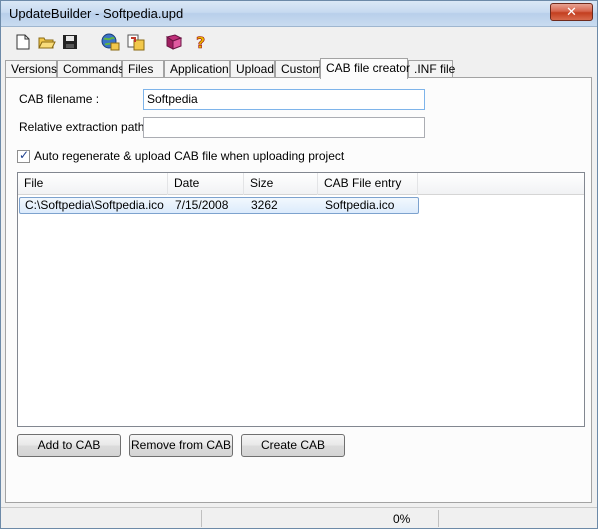 The height and width of the screenshot is (529, 598). Describe the element at coordinates (85, 127) in the screenshot. I see `extraction-path-label: Relative extraction path :` at that location.